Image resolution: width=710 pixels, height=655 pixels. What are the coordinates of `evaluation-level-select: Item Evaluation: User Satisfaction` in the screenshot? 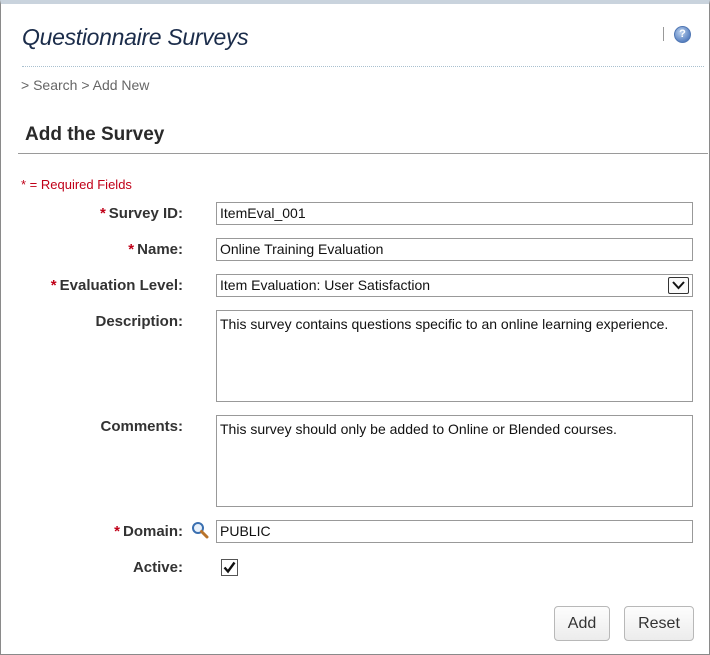 It's located at (454, 285).